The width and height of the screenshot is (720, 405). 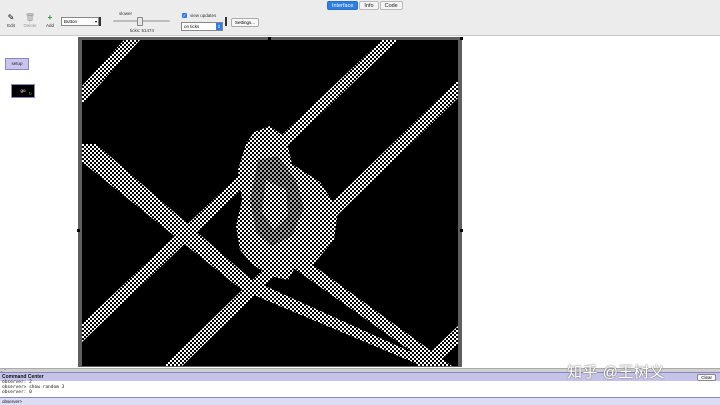 I want to click on view-updates-label: view updates, so click(x=203, y=15).